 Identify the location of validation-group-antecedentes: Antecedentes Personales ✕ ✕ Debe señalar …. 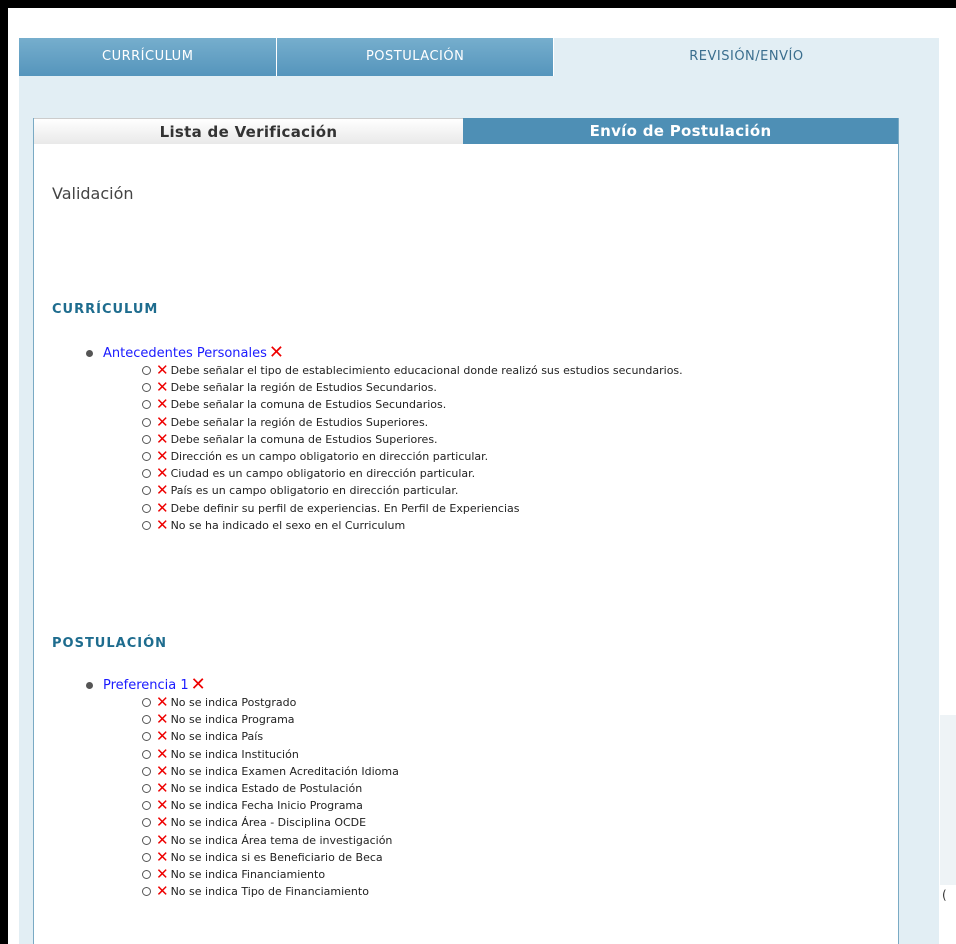
(384, 439).